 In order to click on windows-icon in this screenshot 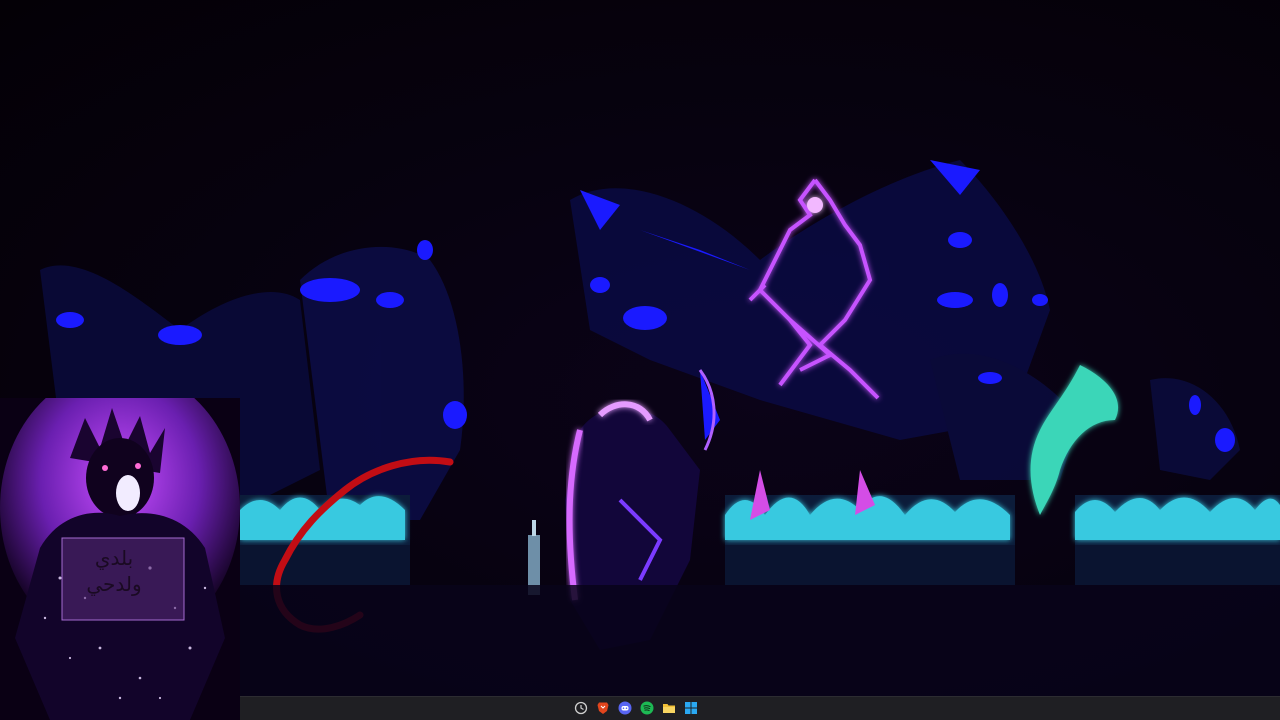, I will do `click(691, 708)`.